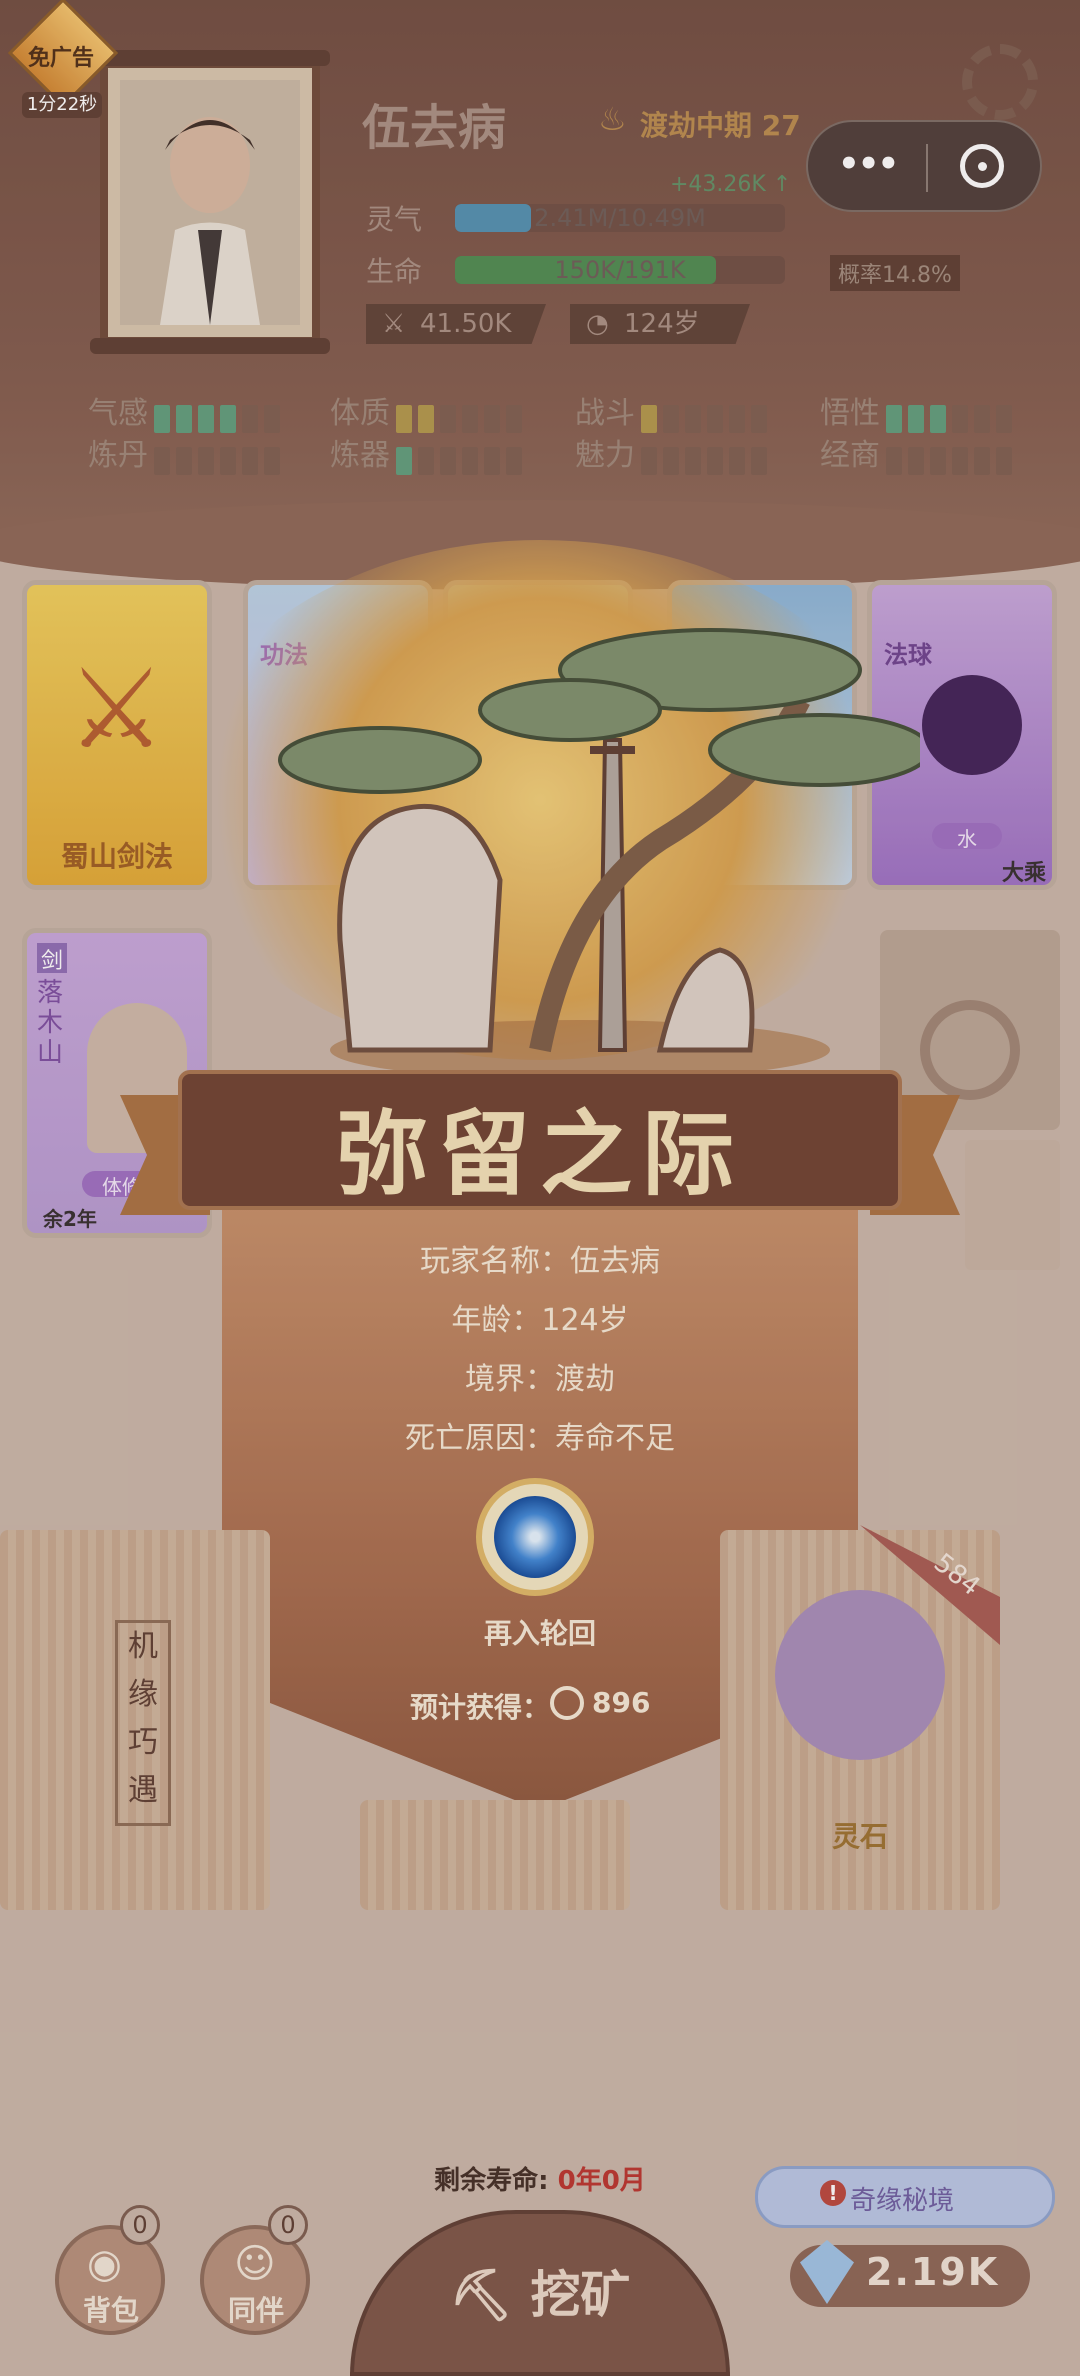 The image size is (1080, 2376). Describe the element at coordinates (210, 346) in the screenshot. I see `scroll-roller-bottom` at that location.